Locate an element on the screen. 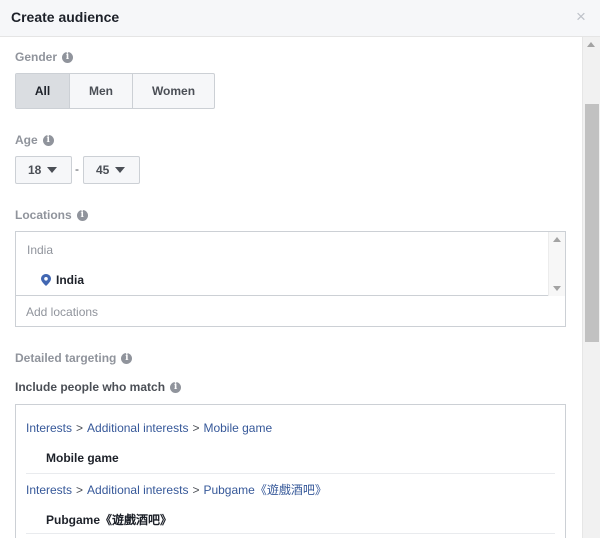 This screenshot has height=538, width=600. add-locations-input is located at coordinates (290, 311).